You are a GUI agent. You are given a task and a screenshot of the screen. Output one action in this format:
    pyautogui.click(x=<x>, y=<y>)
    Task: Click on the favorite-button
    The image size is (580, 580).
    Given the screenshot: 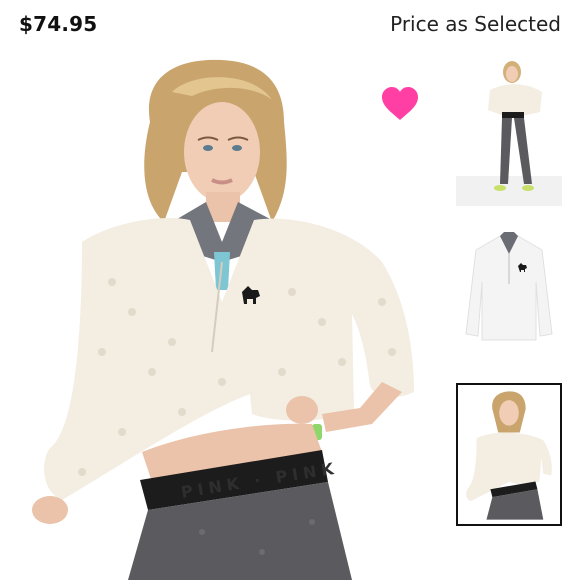 What is the action you would take?
    pyautogui.click(x=400, y=104)
    